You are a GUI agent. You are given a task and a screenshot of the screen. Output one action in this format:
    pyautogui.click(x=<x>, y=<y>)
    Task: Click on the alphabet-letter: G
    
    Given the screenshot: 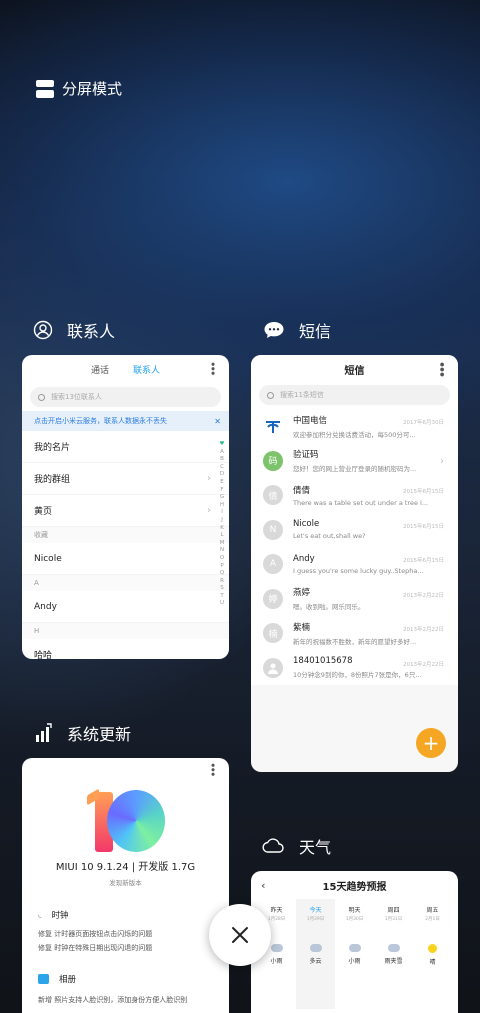 What is the action you would take?
    pyautogui.click(x=222, y=498)
    